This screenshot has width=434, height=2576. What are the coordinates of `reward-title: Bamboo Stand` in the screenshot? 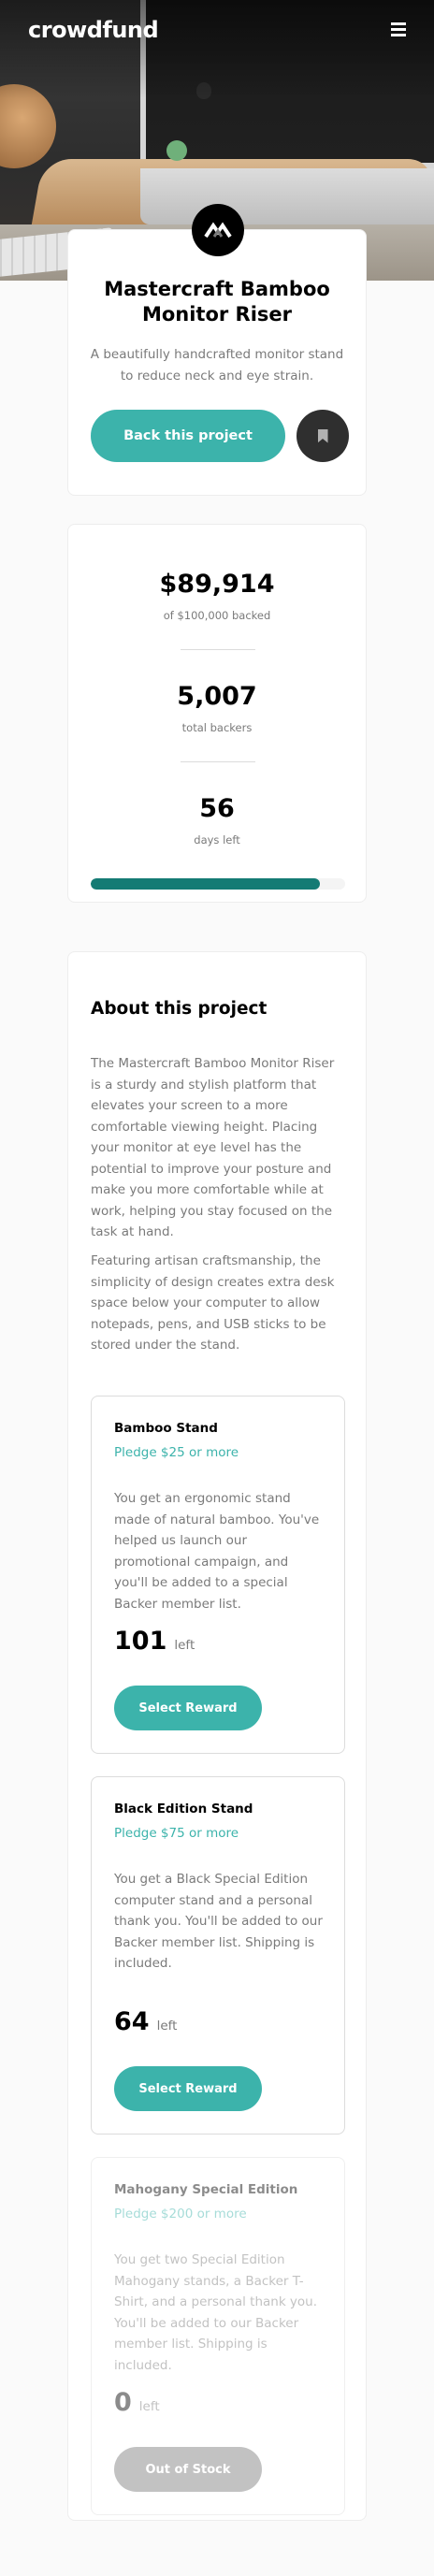 It's located at (166, 1428).